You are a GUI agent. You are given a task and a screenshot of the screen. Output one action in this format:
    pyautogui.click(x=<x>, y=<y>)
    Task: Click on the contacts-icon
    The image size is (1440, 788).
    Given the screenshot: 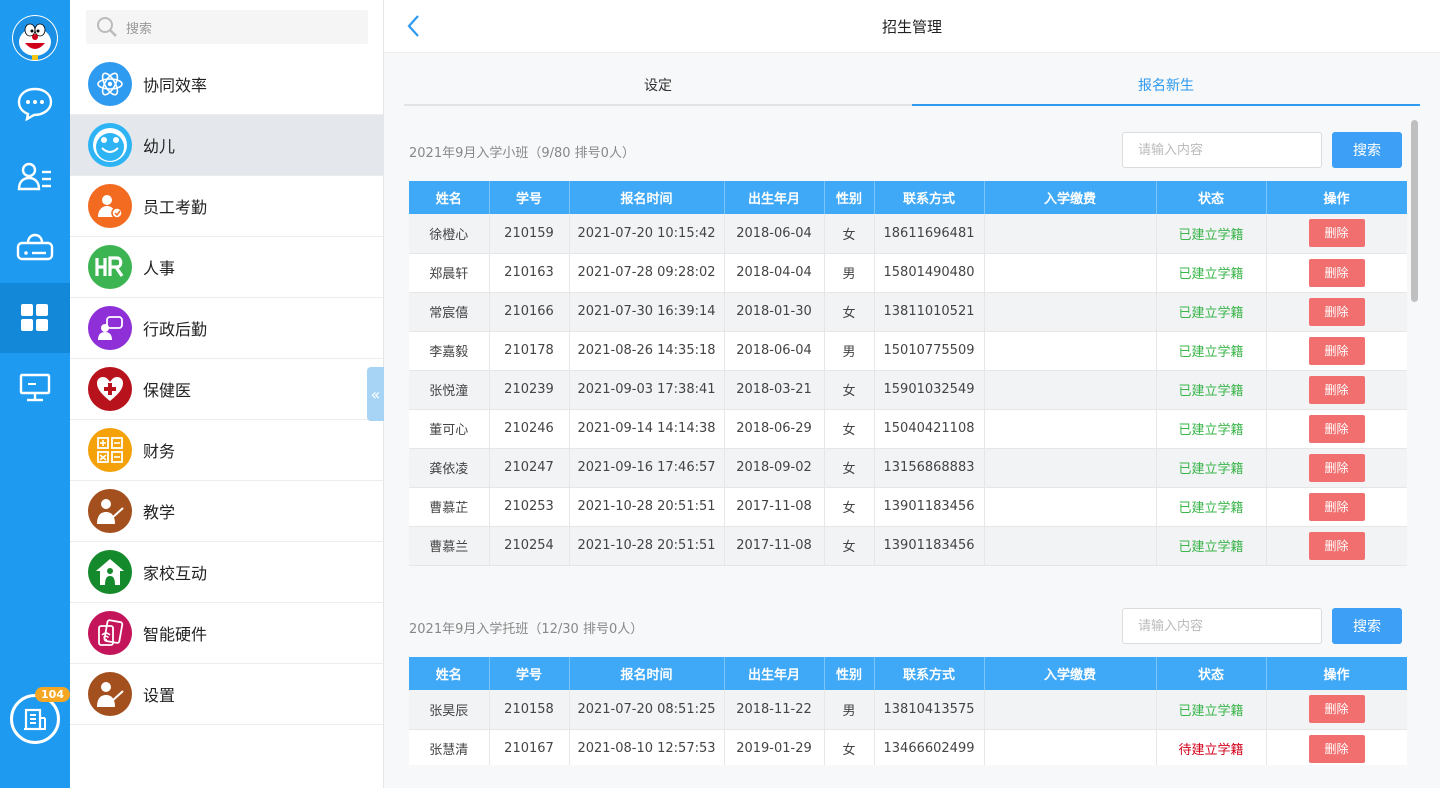 What is the action you would take?
    pyautogui.click(x=34, y=176)
    